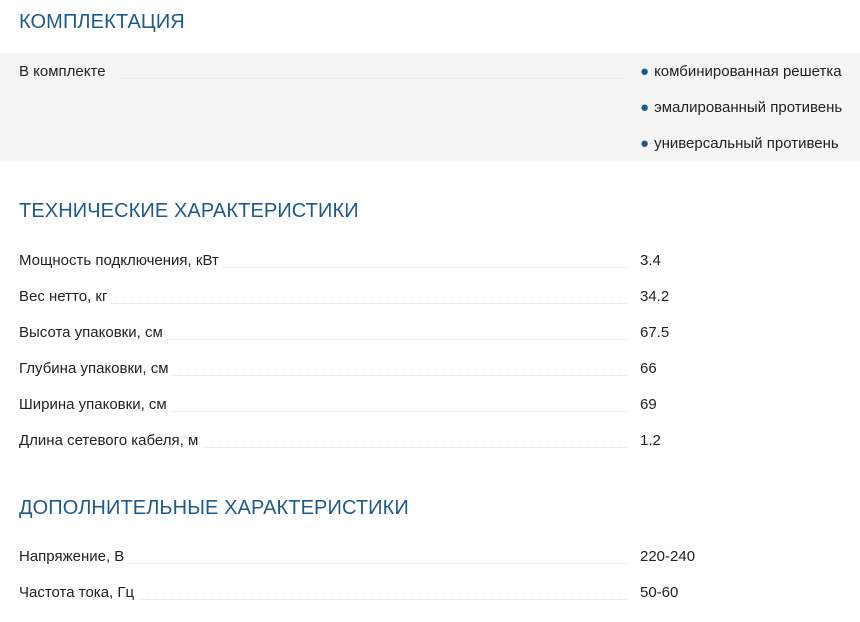 The width and height of the screenshot is (860, 622). Describe the element at coordinates (741, 107) in the screenshot. I see `kit-list-item: ● эмалированный противень` at that location.